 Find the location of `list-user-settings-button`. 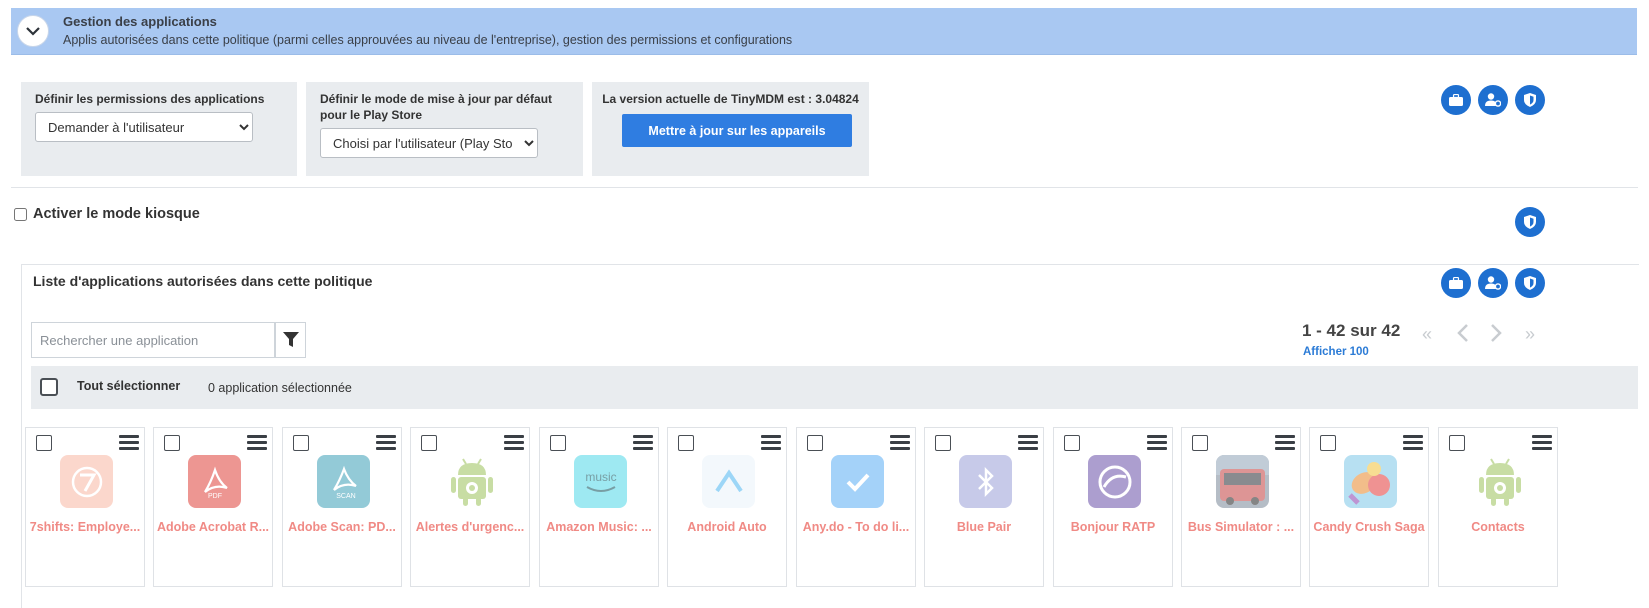

list-user-settings-button is located at coordinates (1493, 283).